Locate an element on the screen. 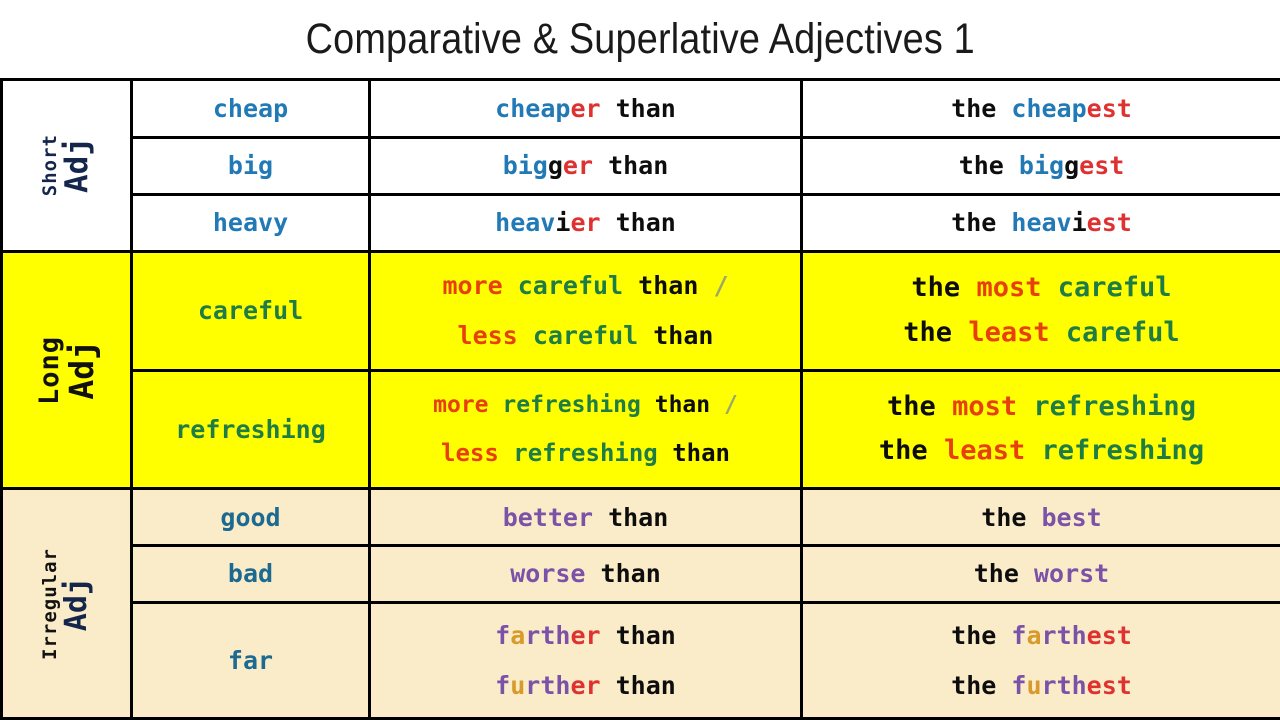 The width and height of the screenshot is (1280, 720). comparative-word: worse is located at coordinates (548, 574).